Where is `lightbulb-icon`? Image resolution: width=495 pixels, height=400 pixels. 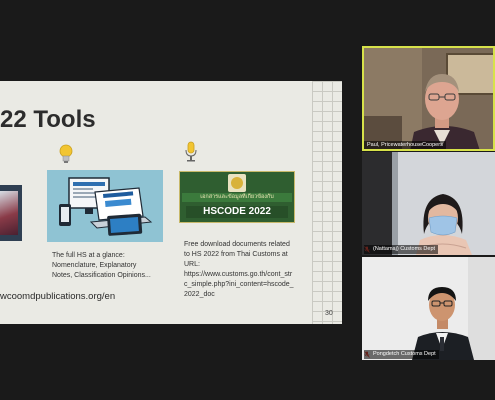
lightbulb-icon is located at coordinates (66, 153).